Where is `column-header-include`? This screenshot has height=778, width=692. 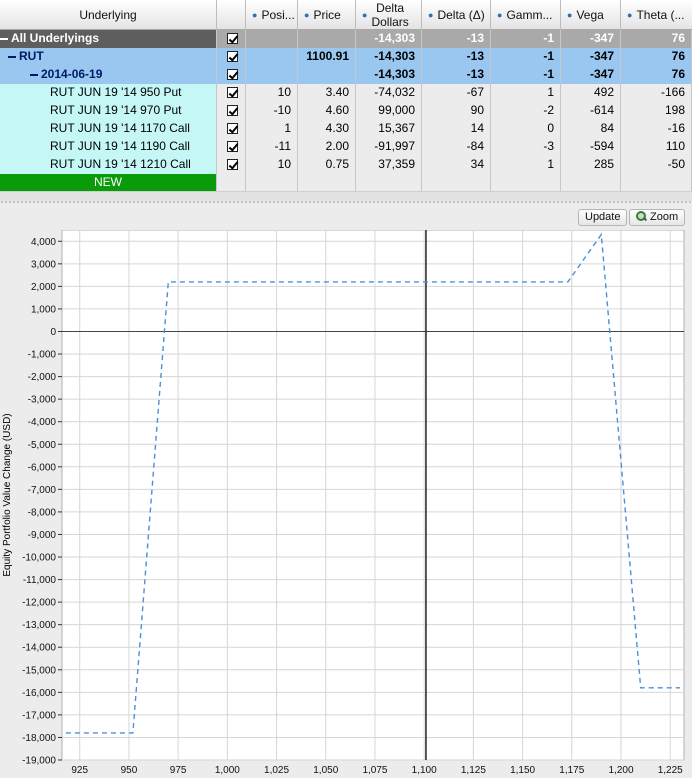 column-header-include is located at coordinates (231, 15).